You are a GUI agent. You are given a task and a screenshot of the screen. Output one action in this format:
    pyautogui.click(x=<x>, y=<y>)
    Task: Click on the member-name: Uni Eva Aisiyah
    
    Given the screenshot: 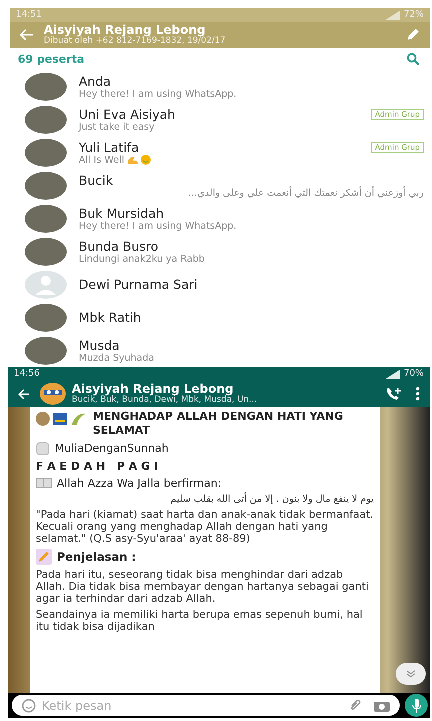 What is the action you would take?
    pyautogui.click(x=127, y=114)
    